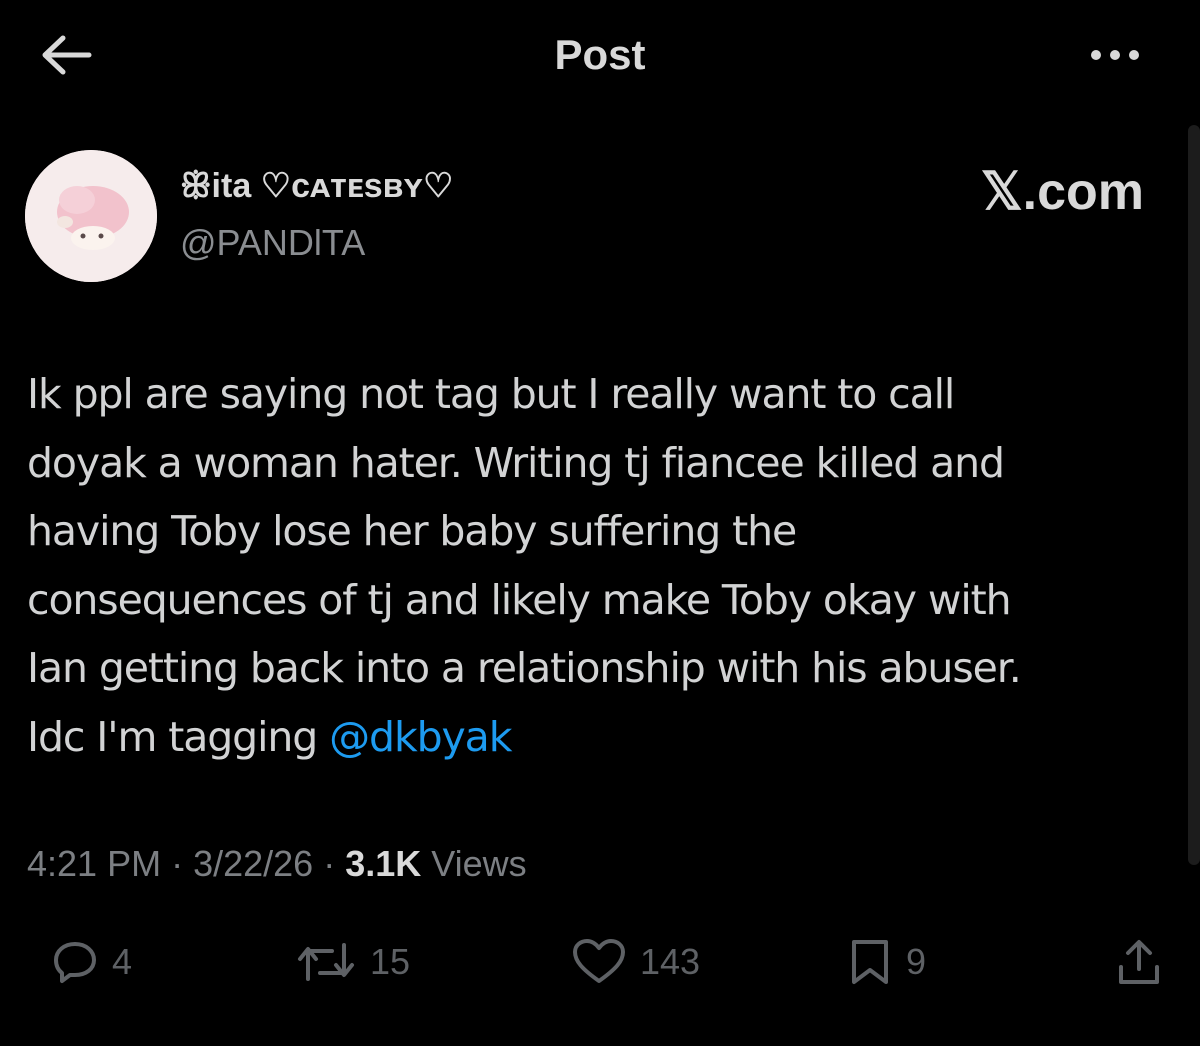 This screenshot has width=1200, height=1046. What do you see at coordinates (1096, 55) in the screenshot?
I see `more-dots-icon` at bounding box center [1096, 55].